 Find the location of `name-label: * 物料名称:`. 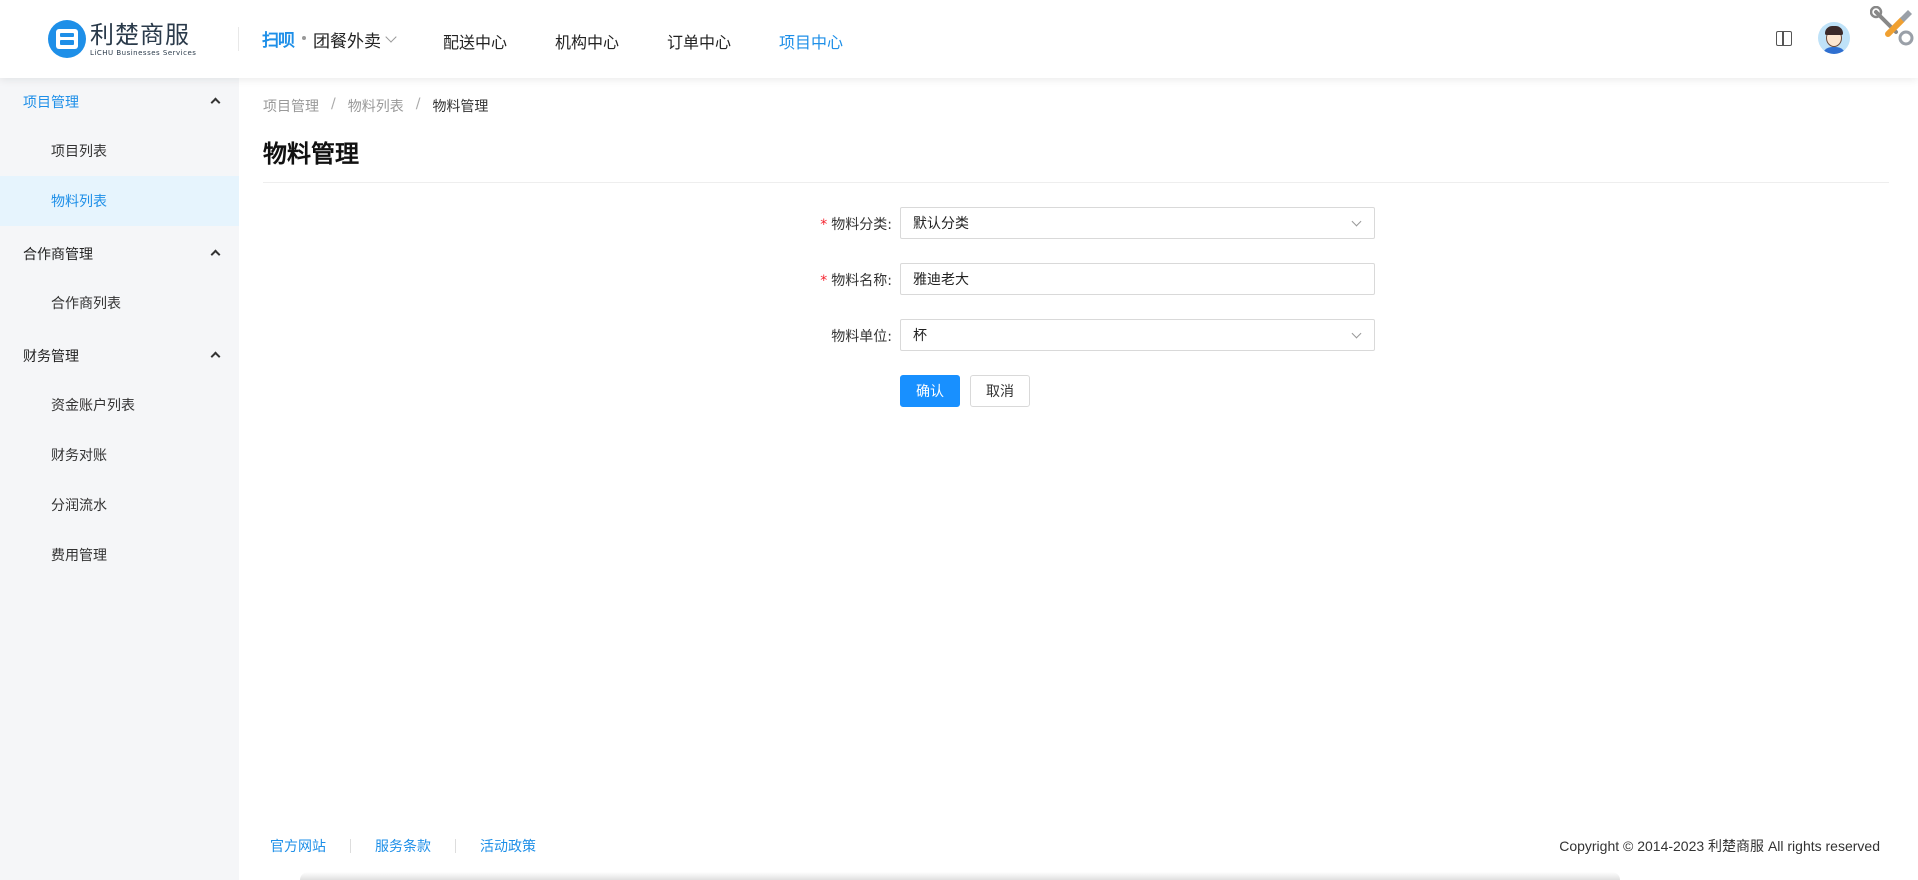

name-label: * 物料名称: is located at coordinates (856, 281).